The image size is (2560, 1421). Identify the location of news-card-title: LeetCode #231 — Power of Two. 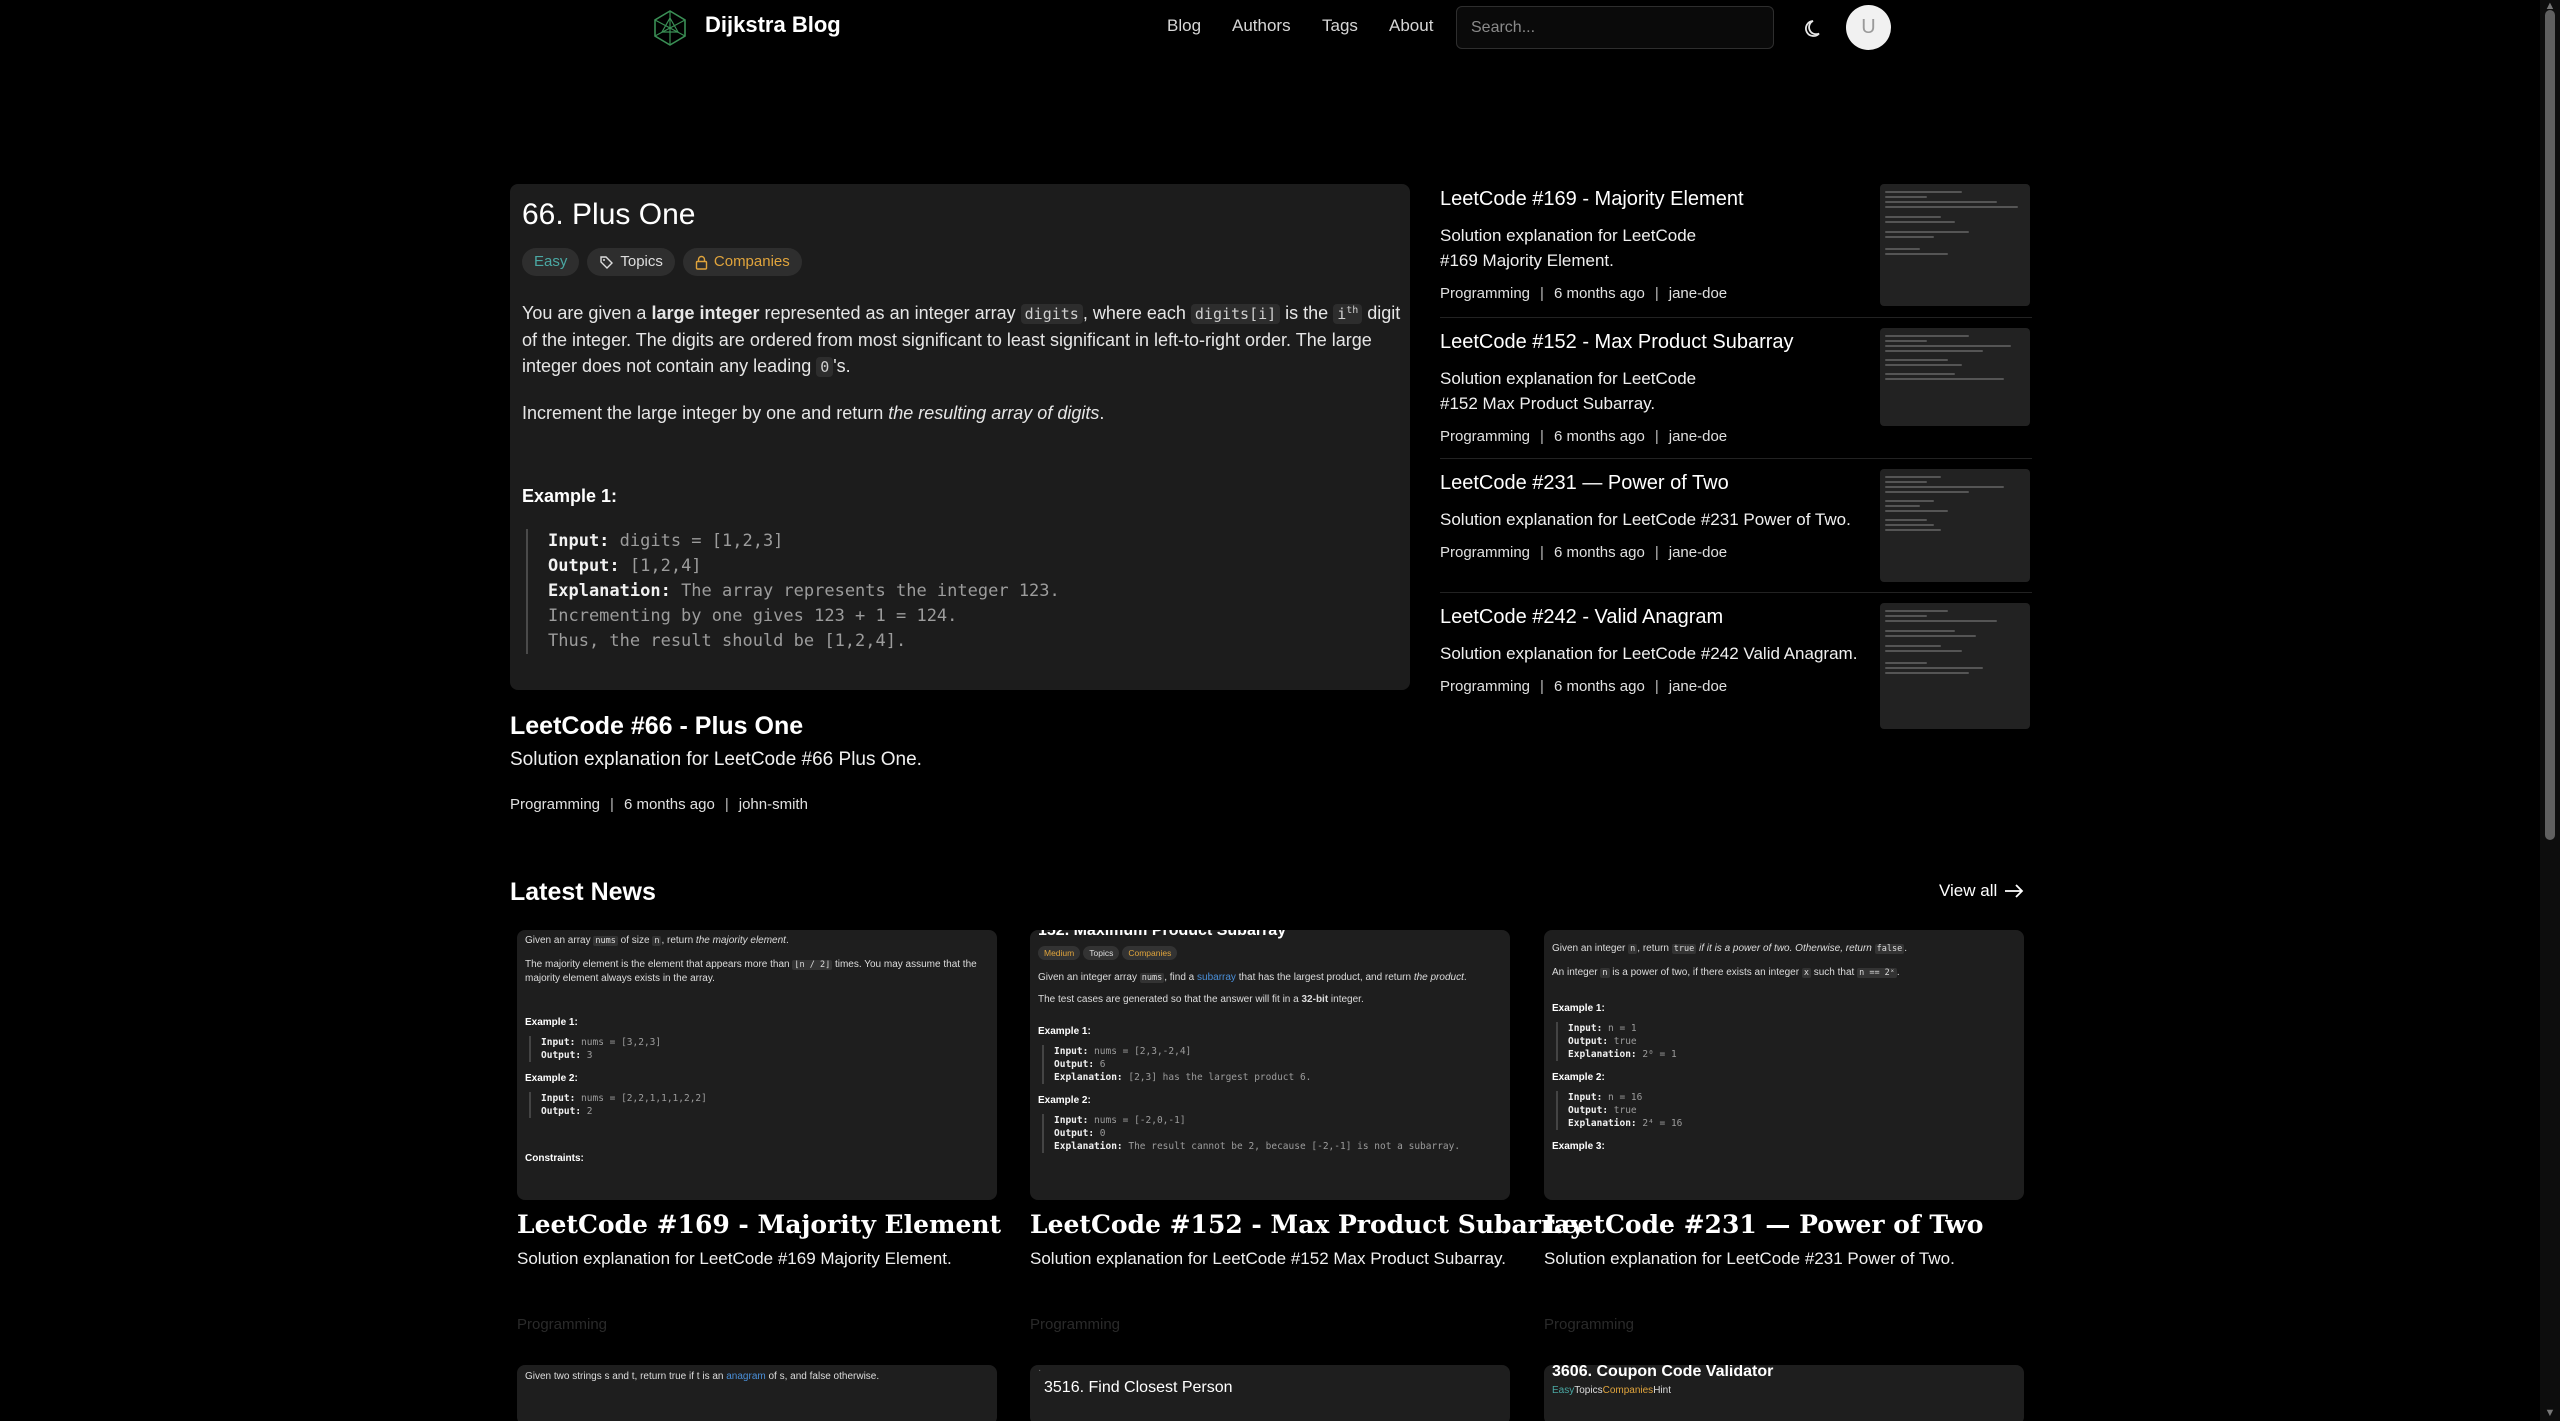
(1763, 1224).